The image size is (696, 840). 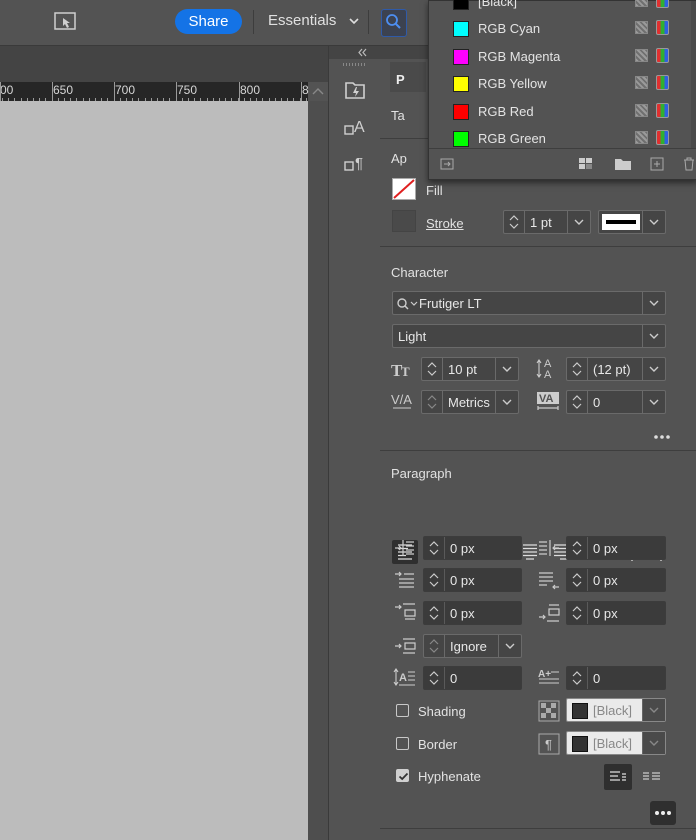 I want to click on tracking-field: 0, so click(x=616, y=402).